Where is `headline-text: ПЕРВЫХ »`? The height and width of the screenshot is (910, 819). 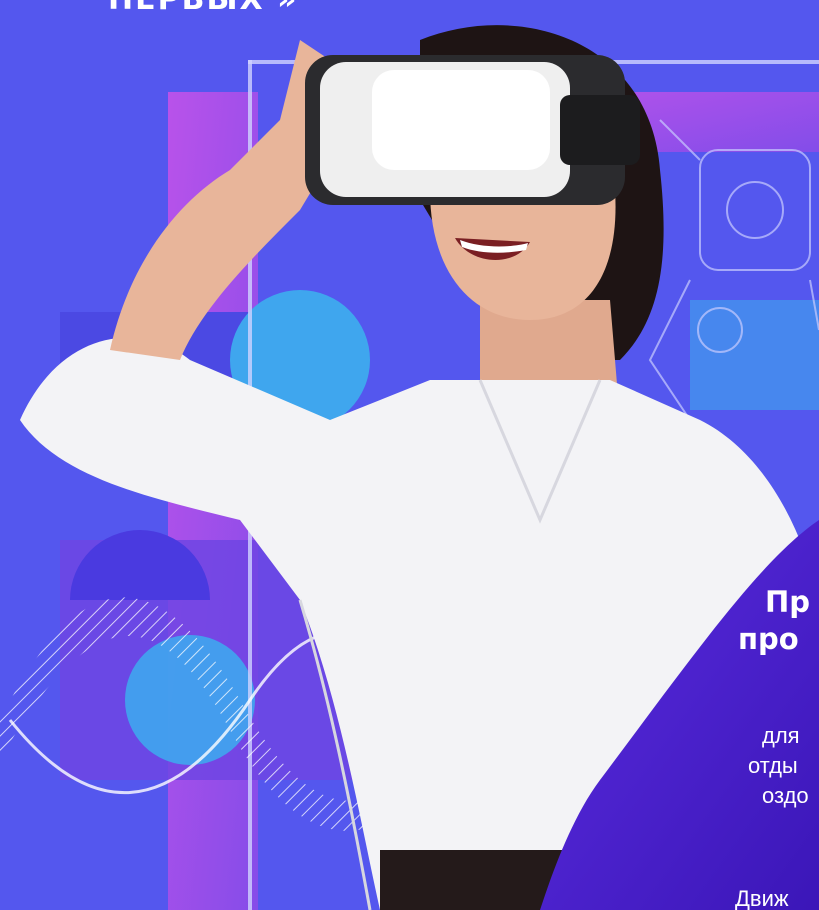 headline-text: ПЕРВЫХ » is located at coordinates (203, 8).